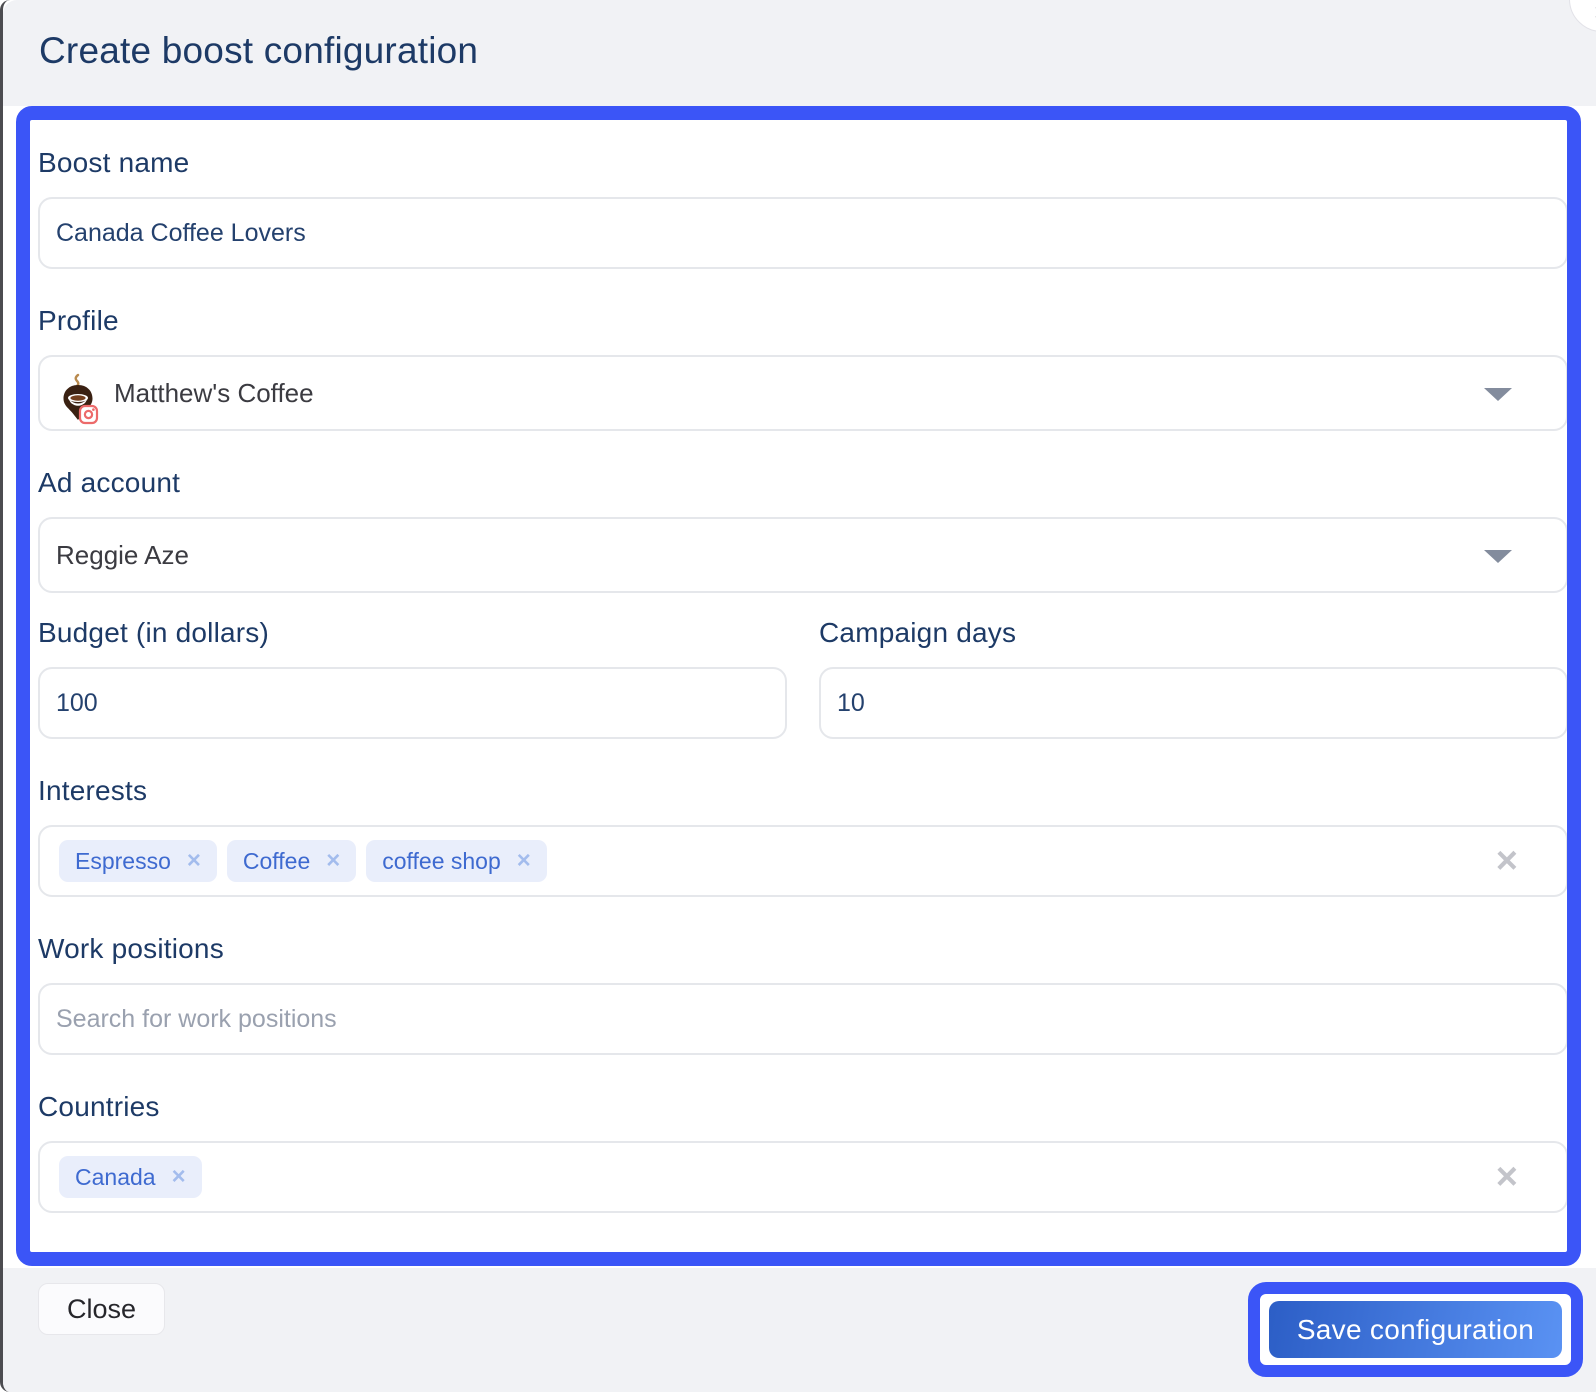 The image size is (1596, 1392). What do you see at coordinates (803, 1019) in the screenshot?
I see `work-positions-input` at bounding box center [803, 1019].